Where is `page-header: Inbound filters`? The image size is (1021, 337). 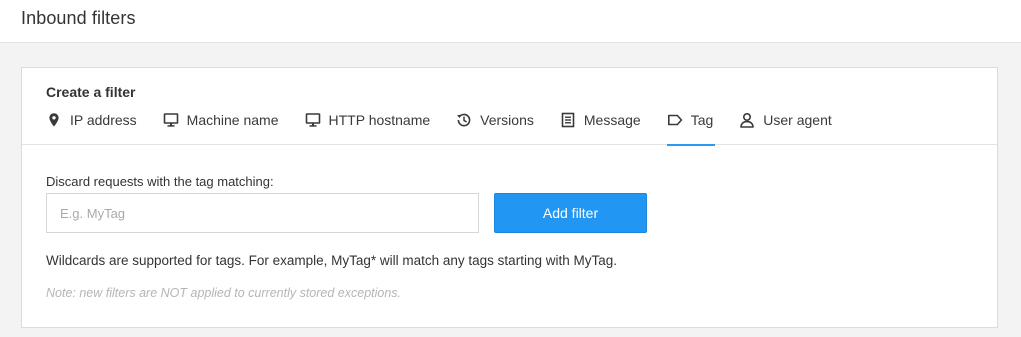 page-header: Inbound filters is located at coordinates (510, 21).